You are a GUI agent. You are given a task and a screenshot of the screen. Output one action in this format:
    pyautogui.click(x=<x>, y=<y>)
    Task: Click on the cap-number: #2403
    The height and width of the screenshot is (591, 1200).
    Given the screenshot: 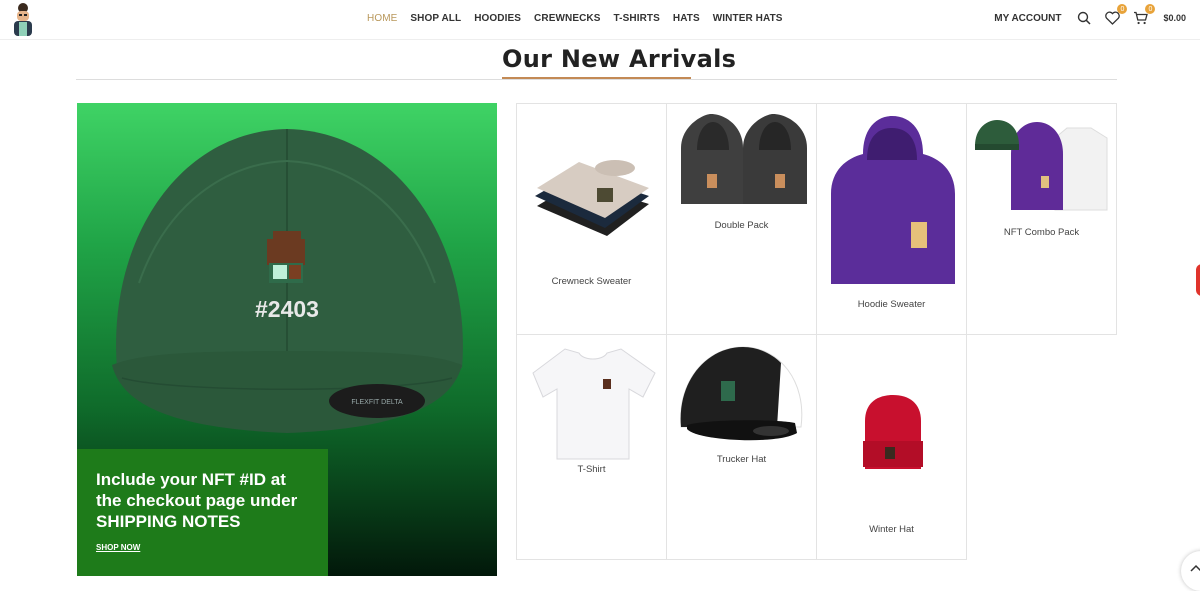 What is the action you would take?
    pyautogui.click(x=287, y=309)
    